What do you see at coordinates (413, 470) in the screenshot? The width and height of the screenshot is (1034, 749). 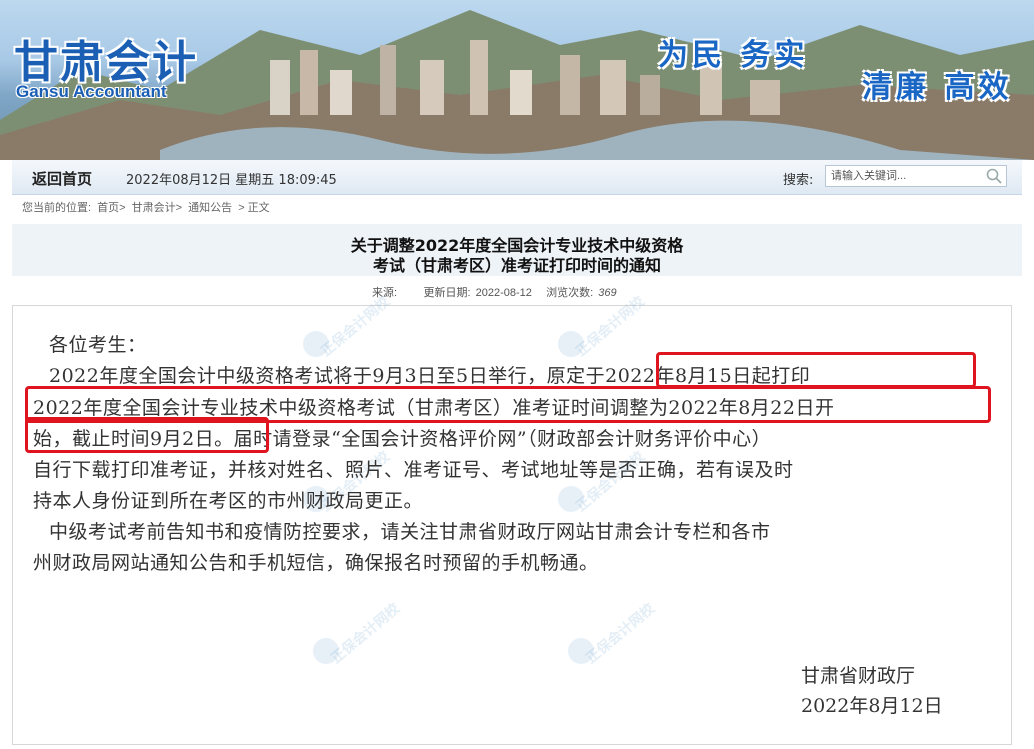 I see `body-line-5: 自行下载打印准考证，并核对姓名、照片、准考证号、考试地址等是否正确，若有误及时` at bounding box center [413, 470].